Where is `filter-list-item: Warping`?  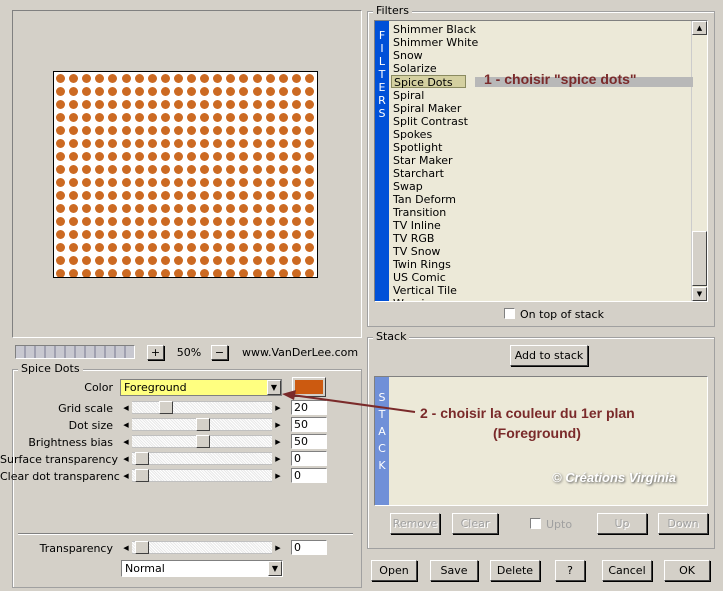 filter-list-item: Warping is located at coordinates (541, 299).